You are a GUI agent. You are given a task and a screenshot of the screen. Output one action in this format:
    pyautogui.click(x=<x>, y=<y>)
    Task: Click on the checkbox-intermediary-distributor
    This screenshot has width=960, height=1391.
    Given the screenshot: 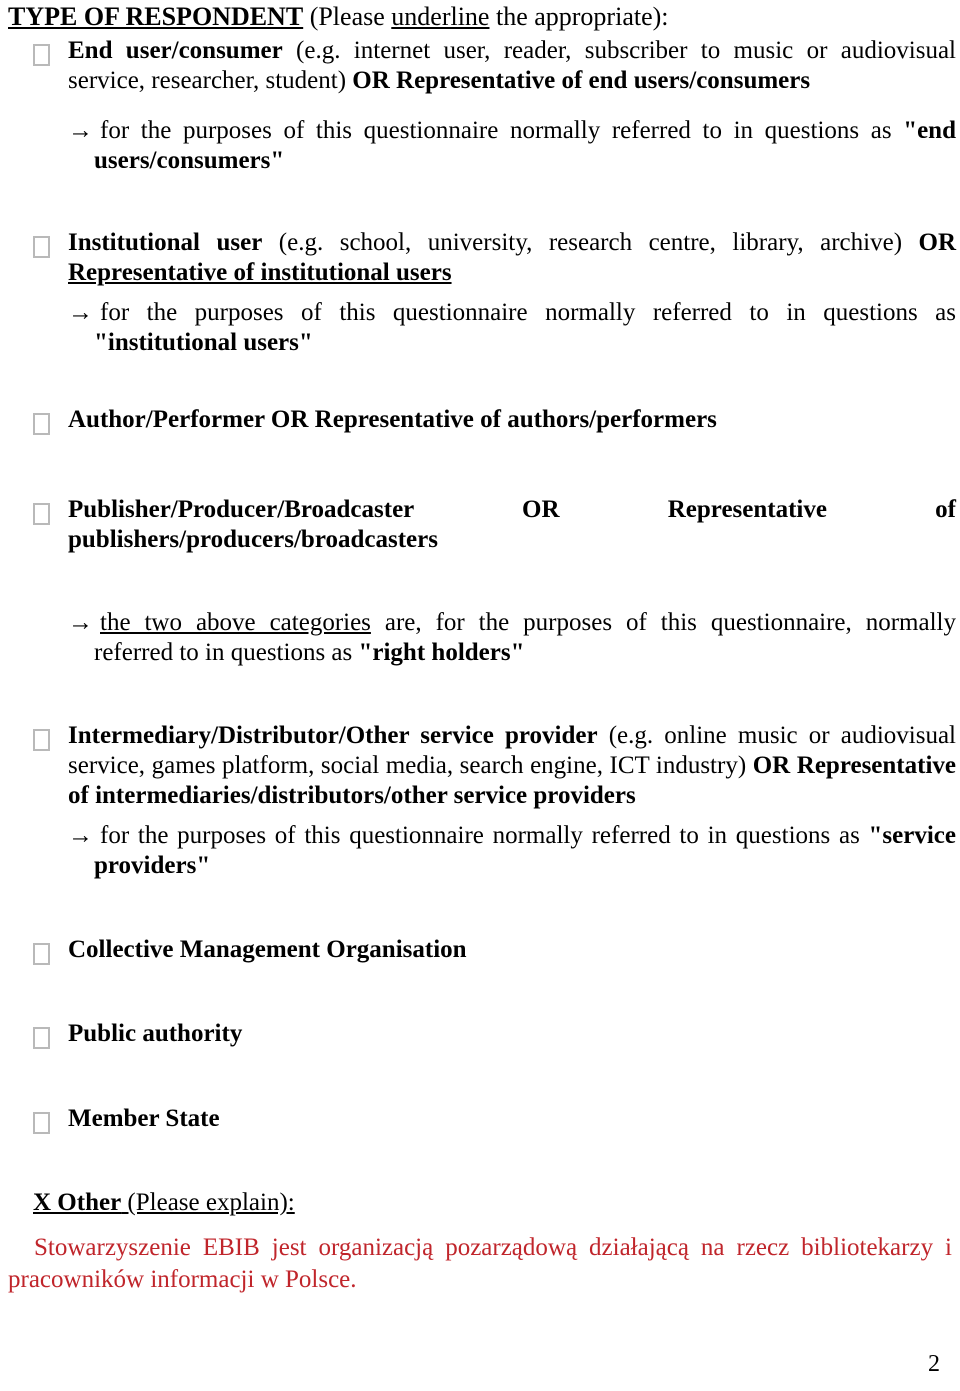 What is the action you would take?
    pyautogui.click(x=41, y=740)
    